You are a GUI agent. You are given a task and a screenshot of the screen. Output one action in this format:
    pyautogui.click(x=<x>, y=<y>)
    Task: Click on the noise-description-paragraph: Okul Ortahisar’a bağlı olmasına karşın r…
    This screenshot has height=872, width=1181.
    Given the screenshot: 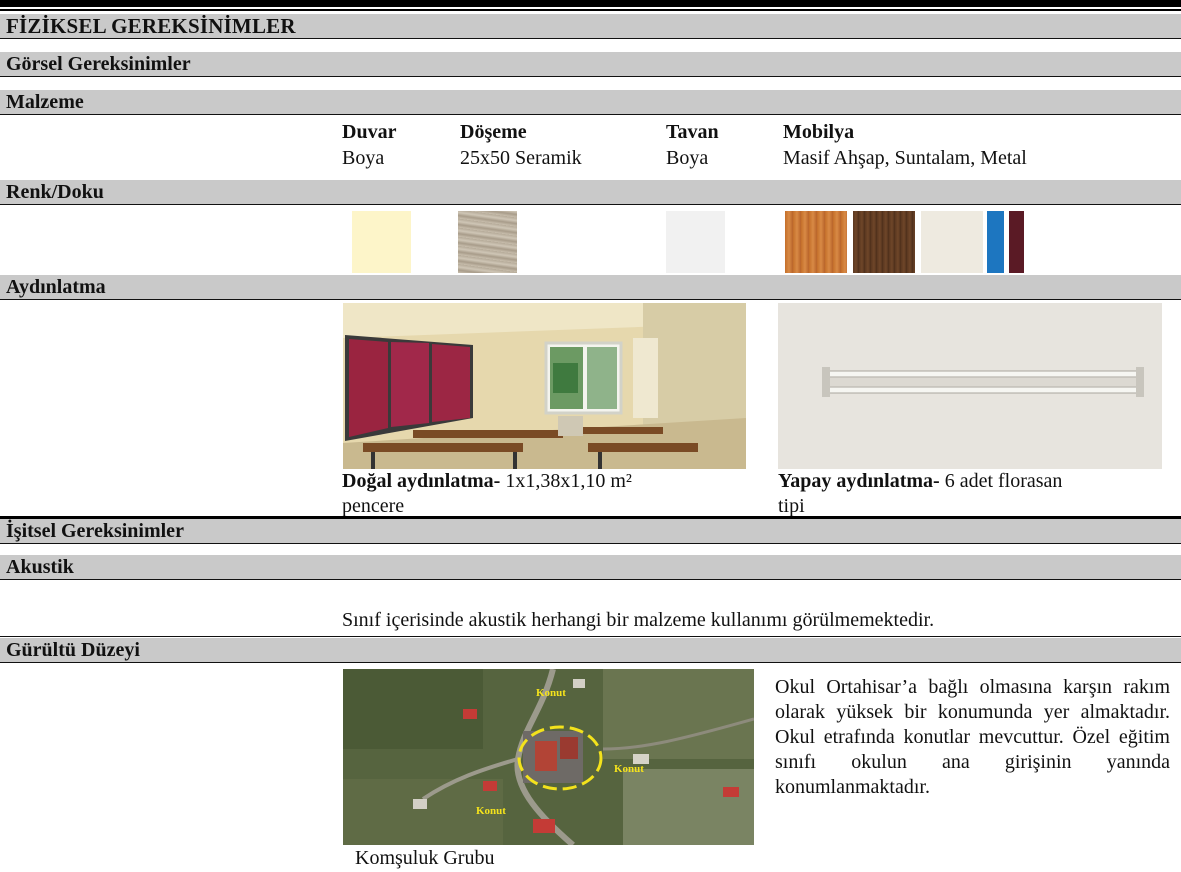 What is the action you would take?
    pyautogui.click(x=972, y=737)
    